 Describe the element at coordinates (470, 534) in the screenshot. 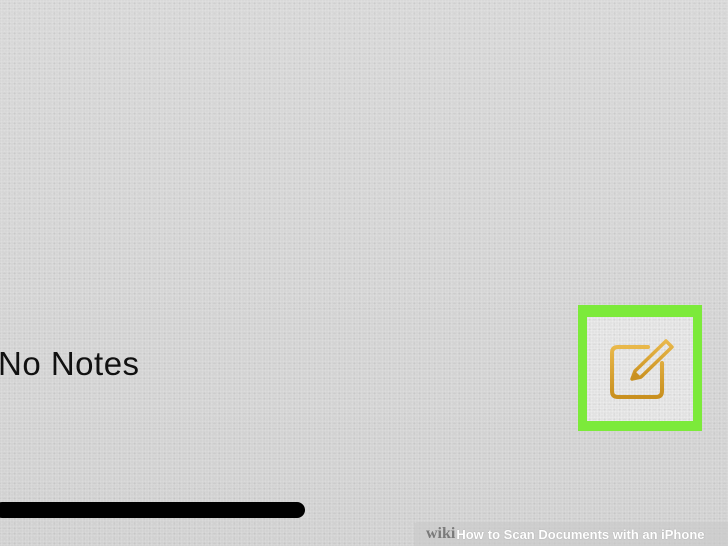

I see `watermark-how: How` at that location.